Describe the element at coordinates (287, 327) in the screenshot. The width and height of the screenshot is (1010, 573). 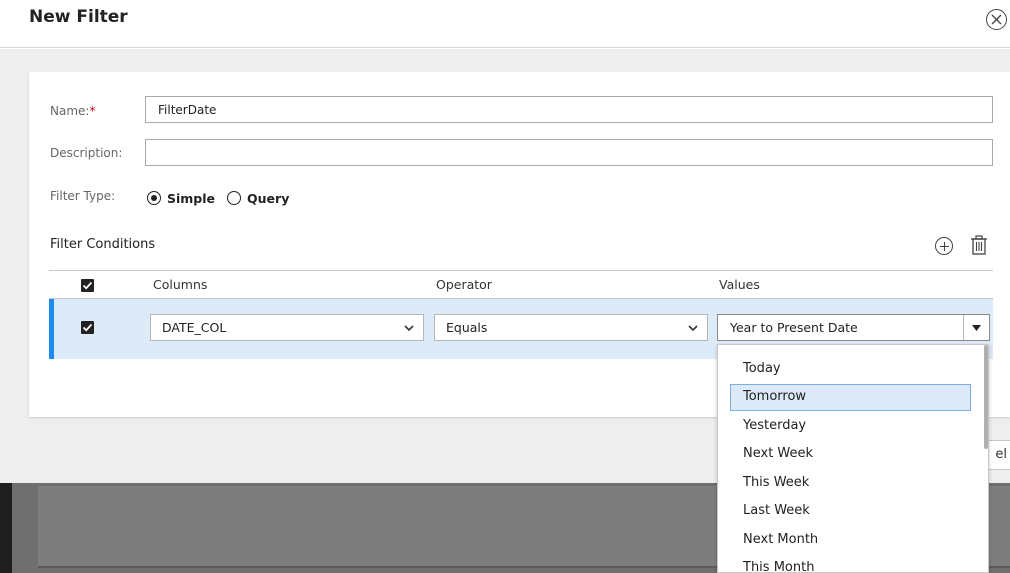
I see `column-select: DATE_COL` at that location.